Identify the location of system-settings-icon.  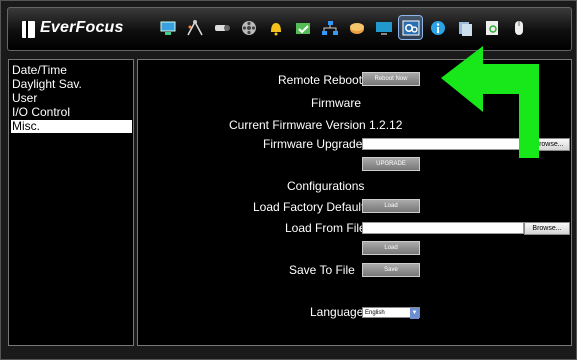
(410, 27).